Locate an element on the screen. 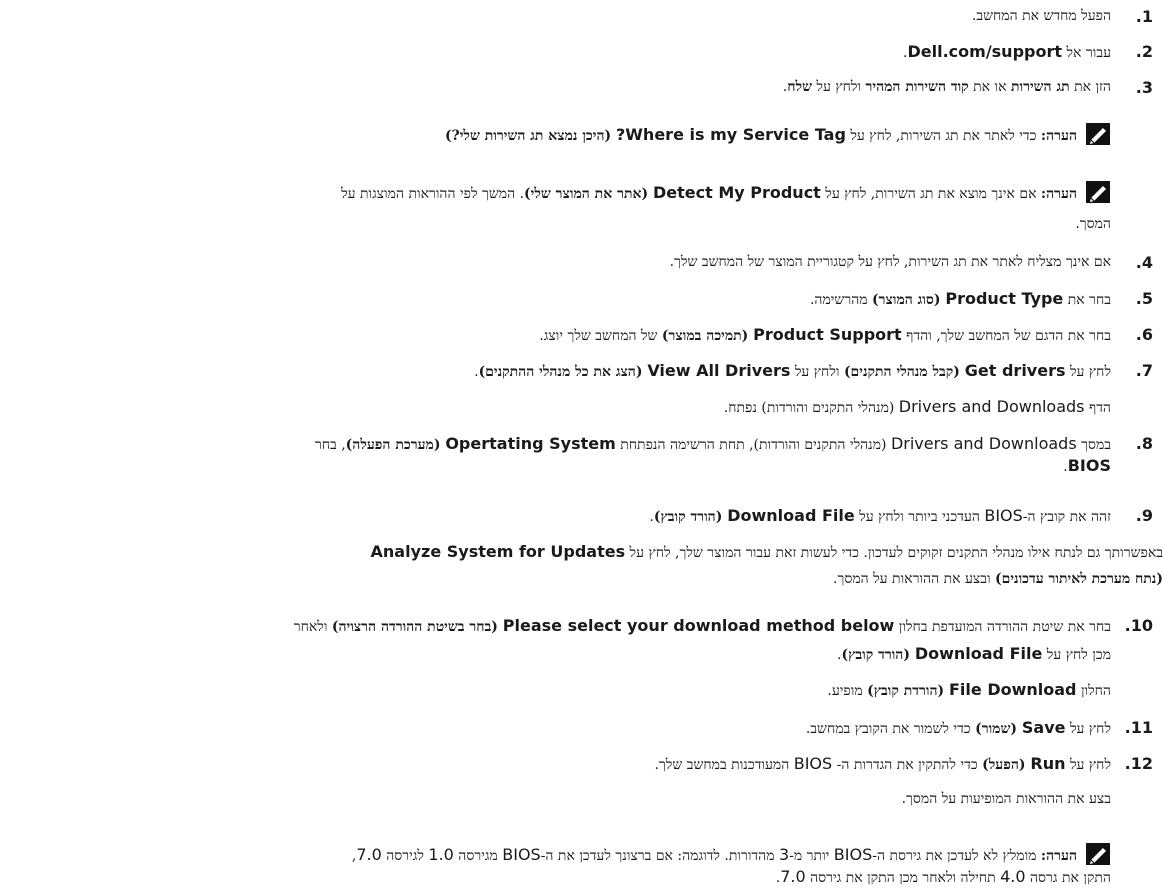  step-text: עבור אל Dell.com/support. is located at coordinates (1007, 51).